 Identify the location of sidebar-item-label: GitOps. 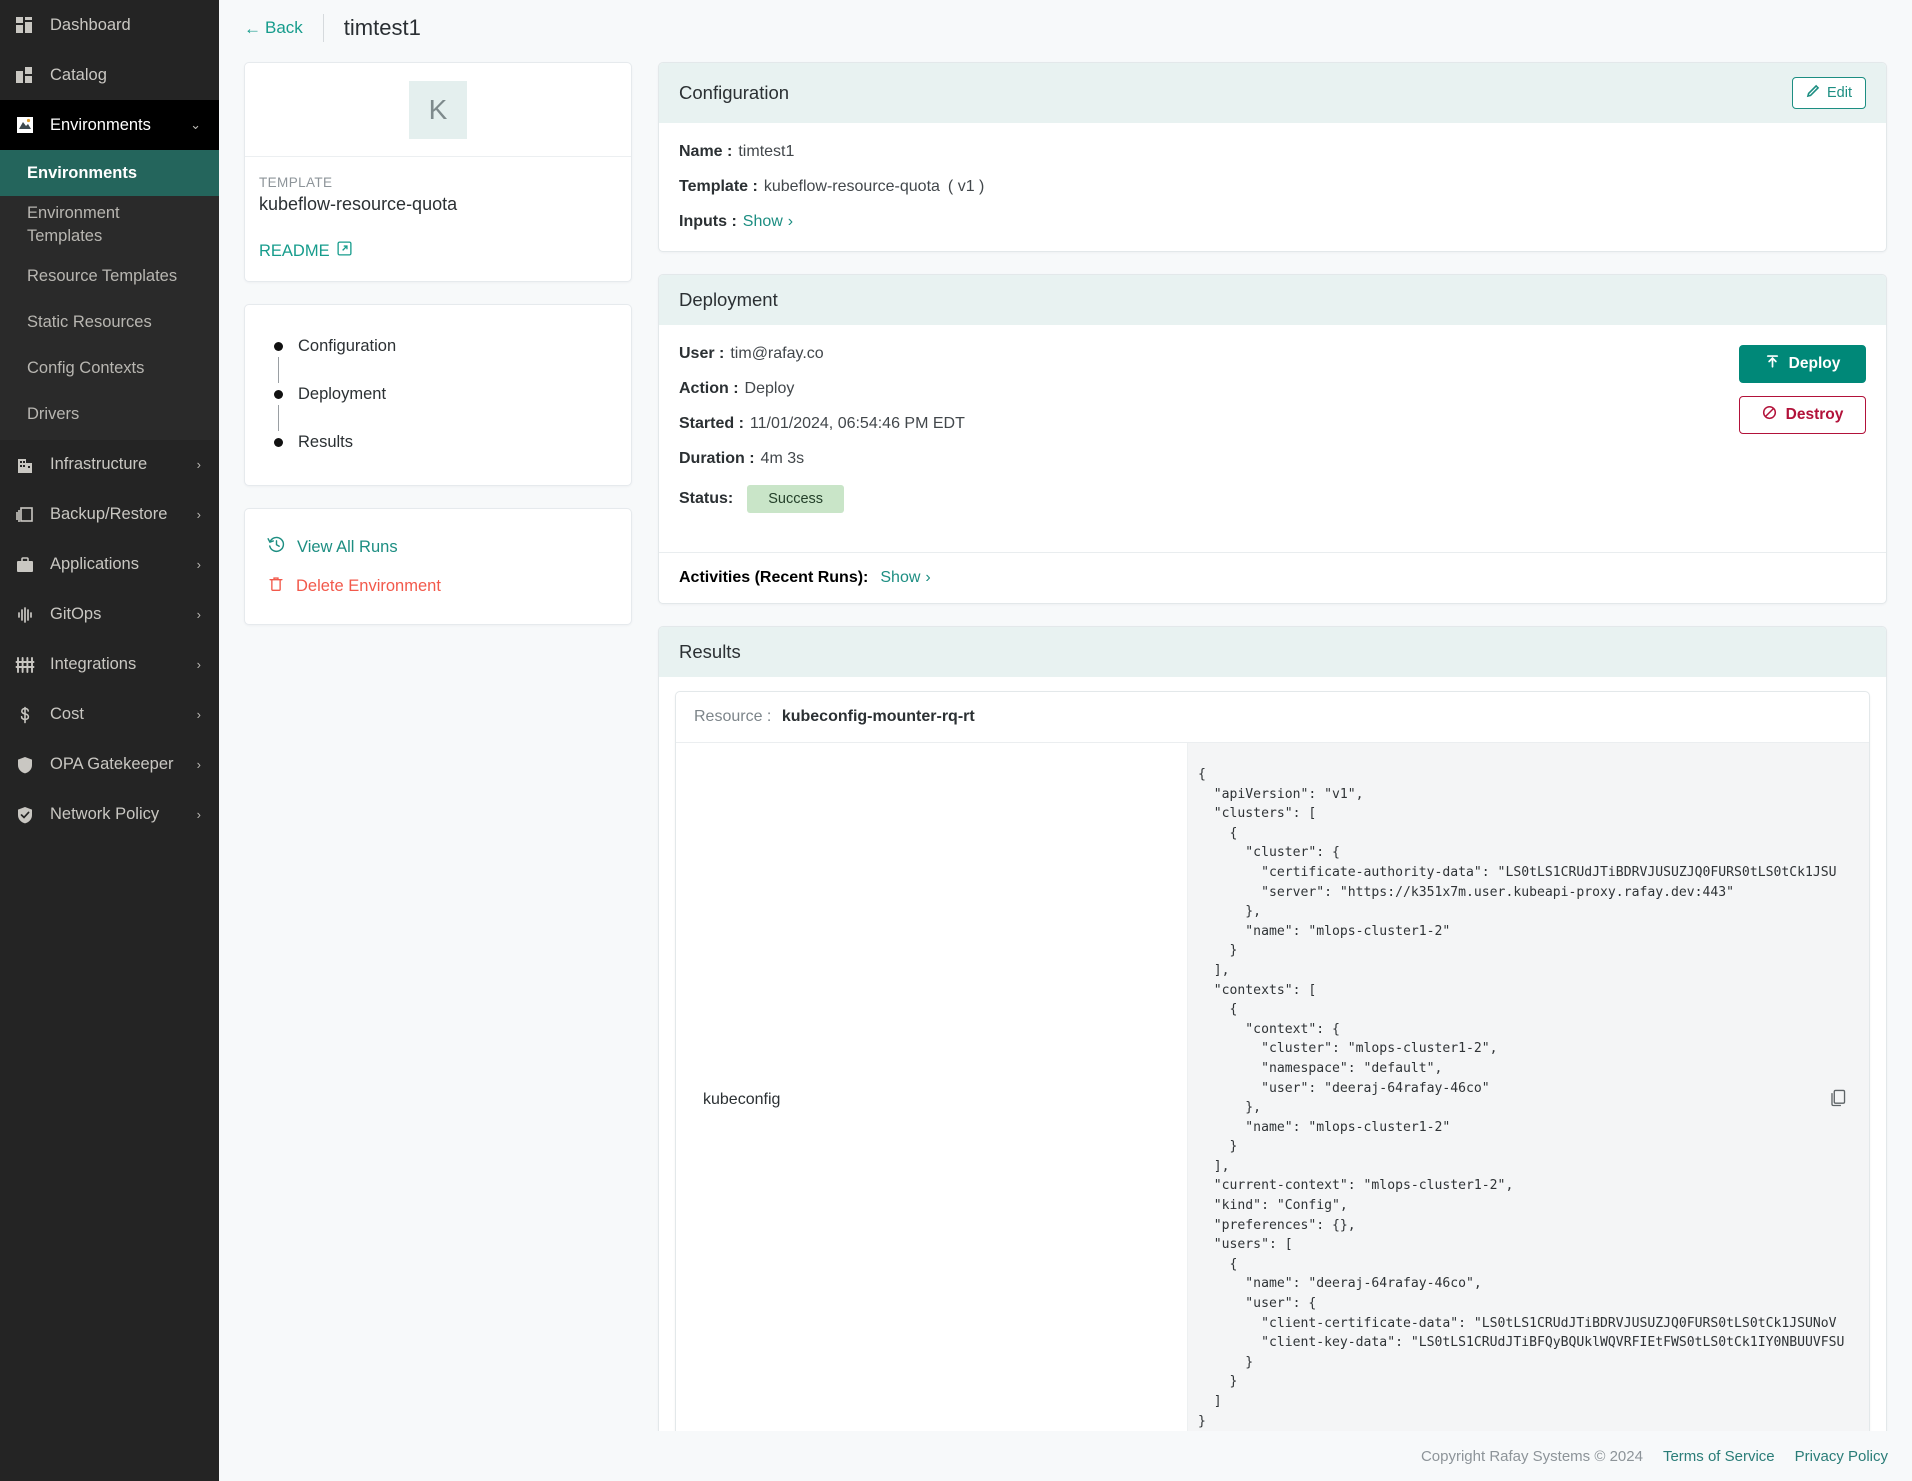
(76, 614).